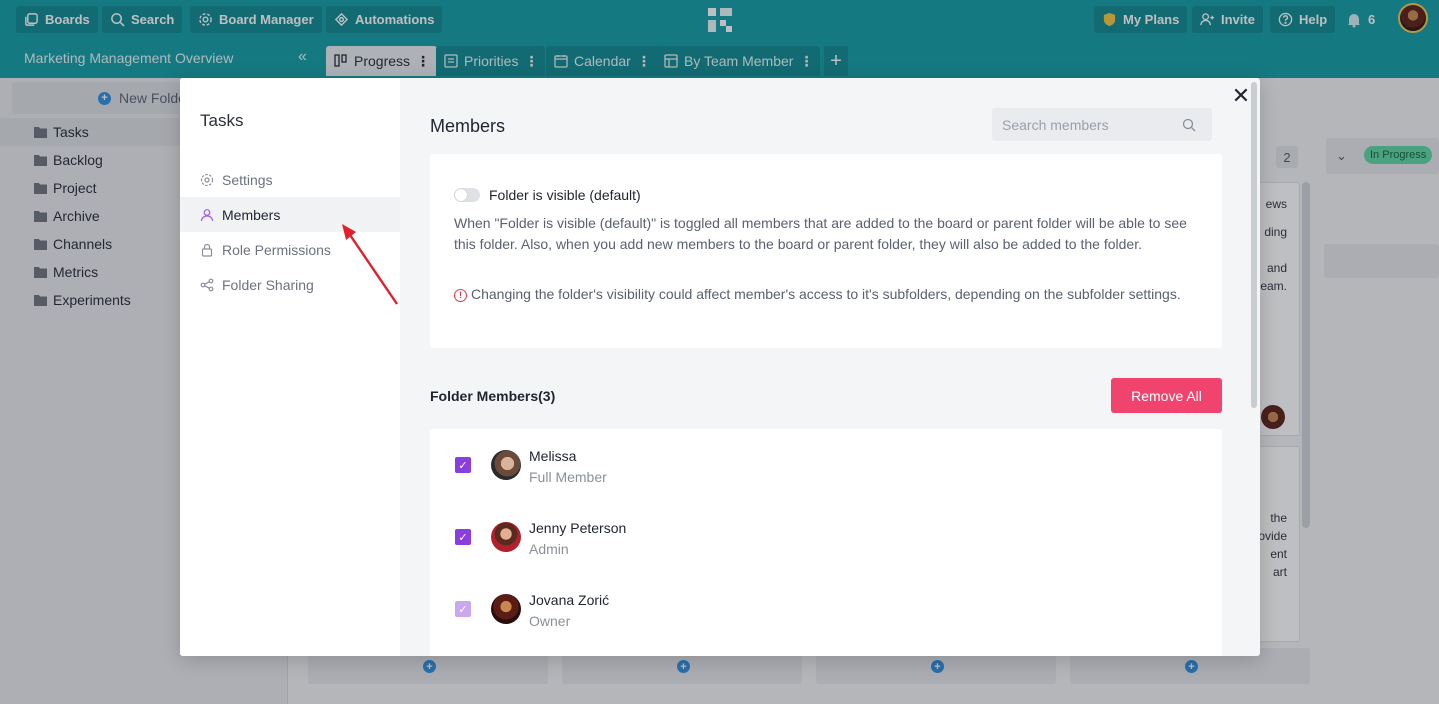  Describe the element at coordinates (493, 396) in the screenshot. I see `folder-members-title: Folder Members(3)` at that location.